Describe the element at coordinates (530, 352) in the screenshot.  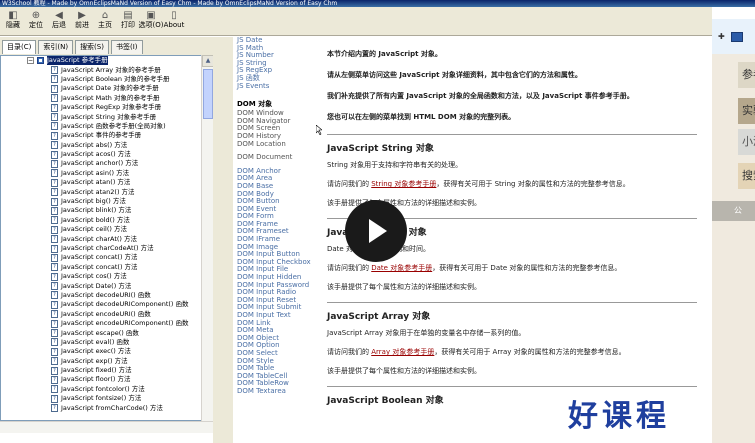
I see `reference-suffix: ，获得有关可用于 Array 对象的属性和方法的完整参考信息。` at that location.